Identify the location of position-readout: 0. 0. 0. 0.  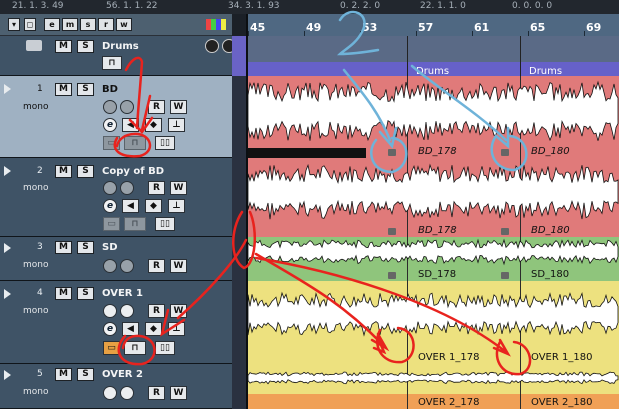
(532, 6).